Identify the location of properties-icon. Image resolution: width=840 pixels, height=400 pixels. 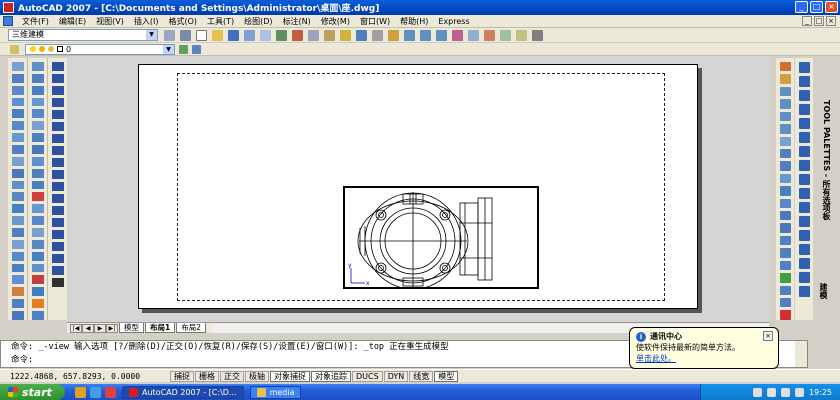
(457, 35).